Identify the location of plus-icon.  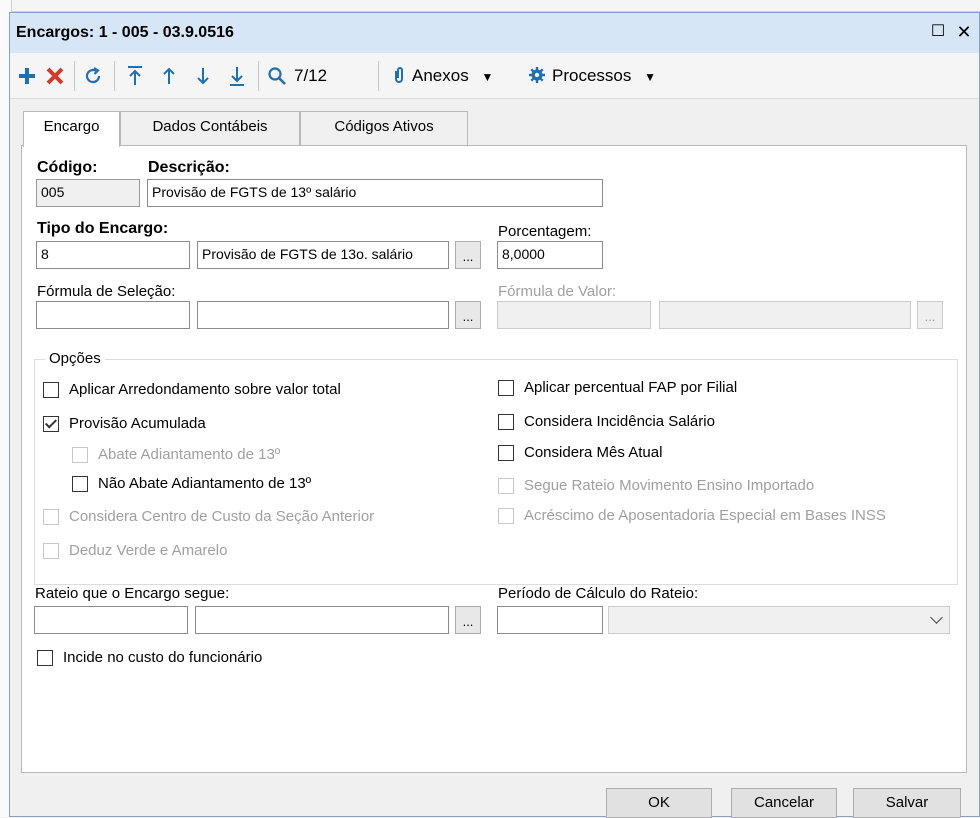
(27, 76).